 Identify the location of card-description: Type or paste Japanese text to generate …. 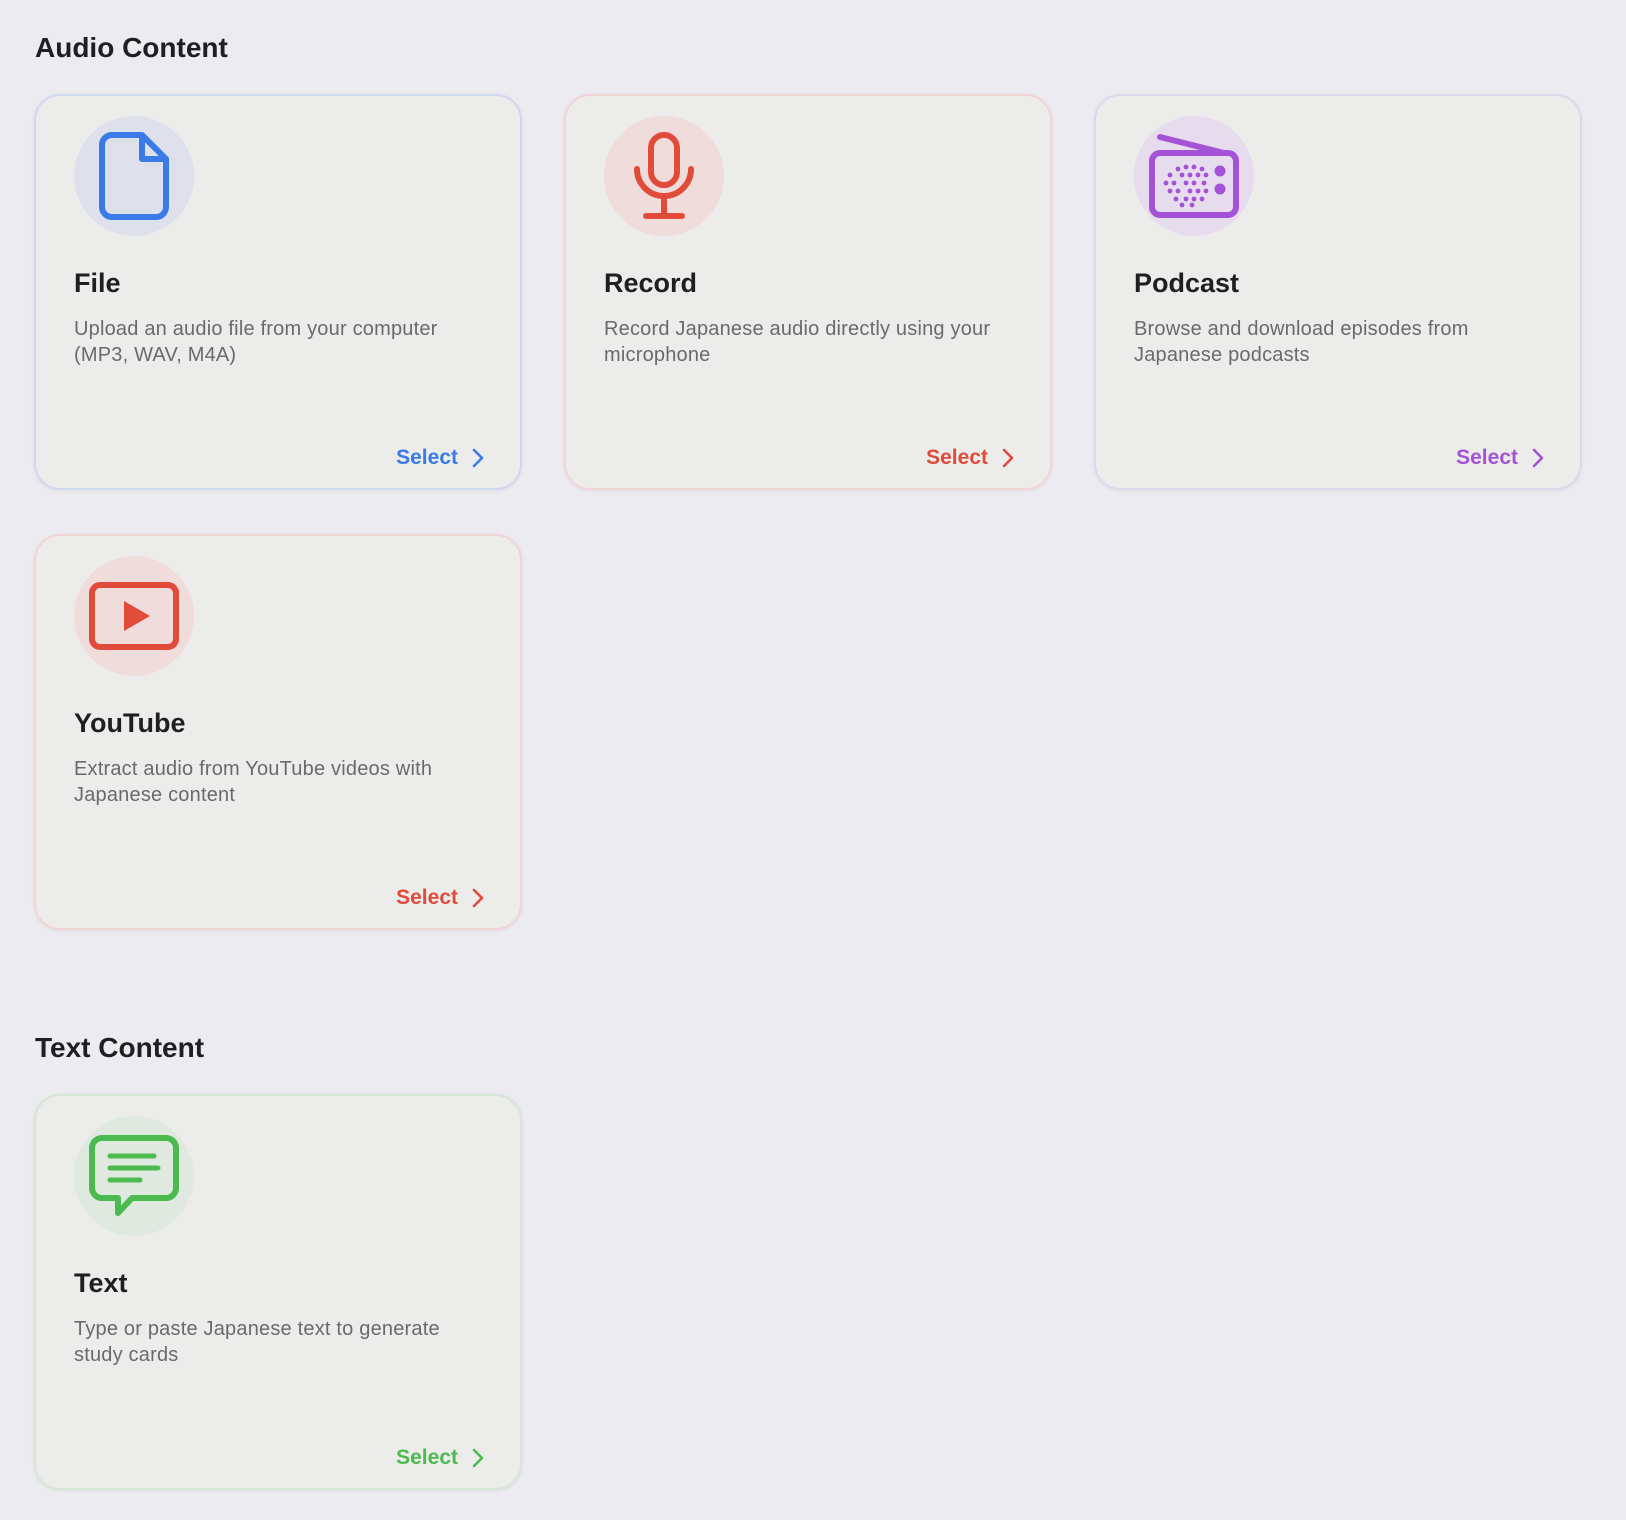
(257, 1342).